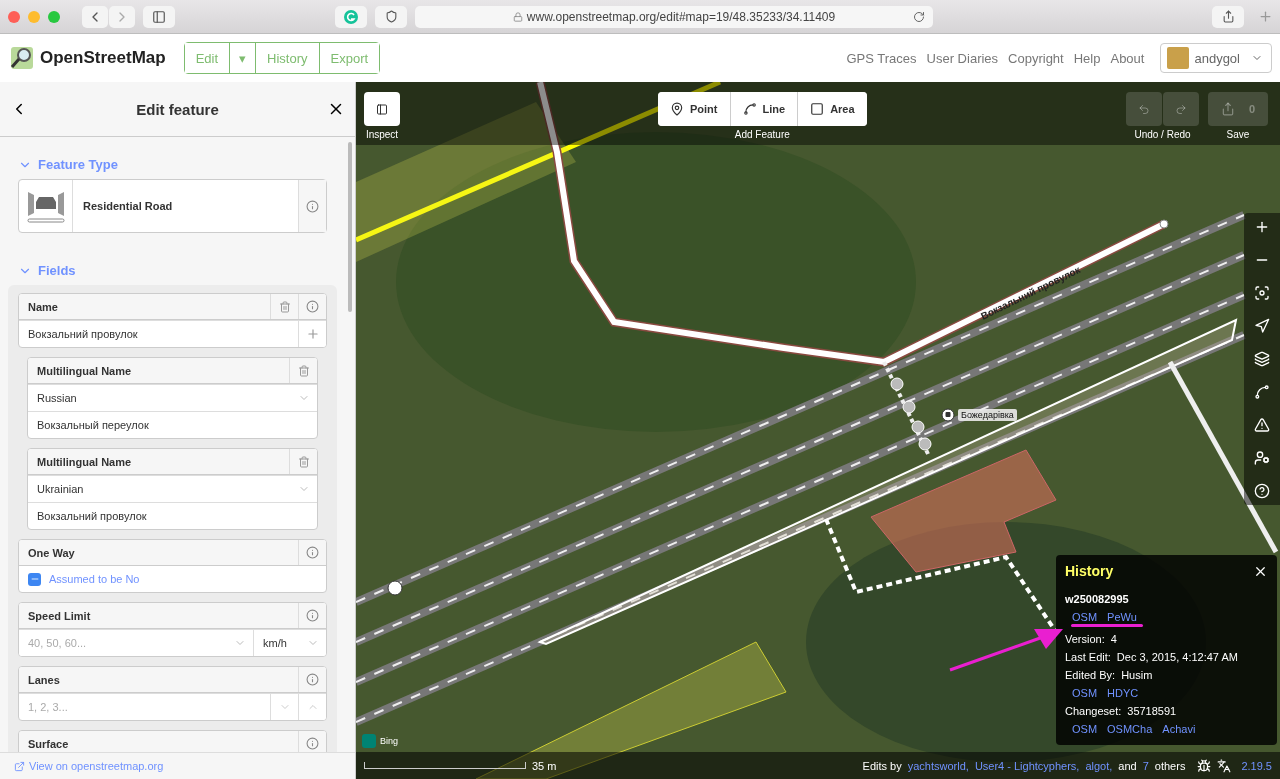 Image resolution: width=1280 pixels, height=779 pixels. I want to click on address-bar: www.openstreetmap.org/edit#map=19/48.35233/34.11409, so click(674, 16).